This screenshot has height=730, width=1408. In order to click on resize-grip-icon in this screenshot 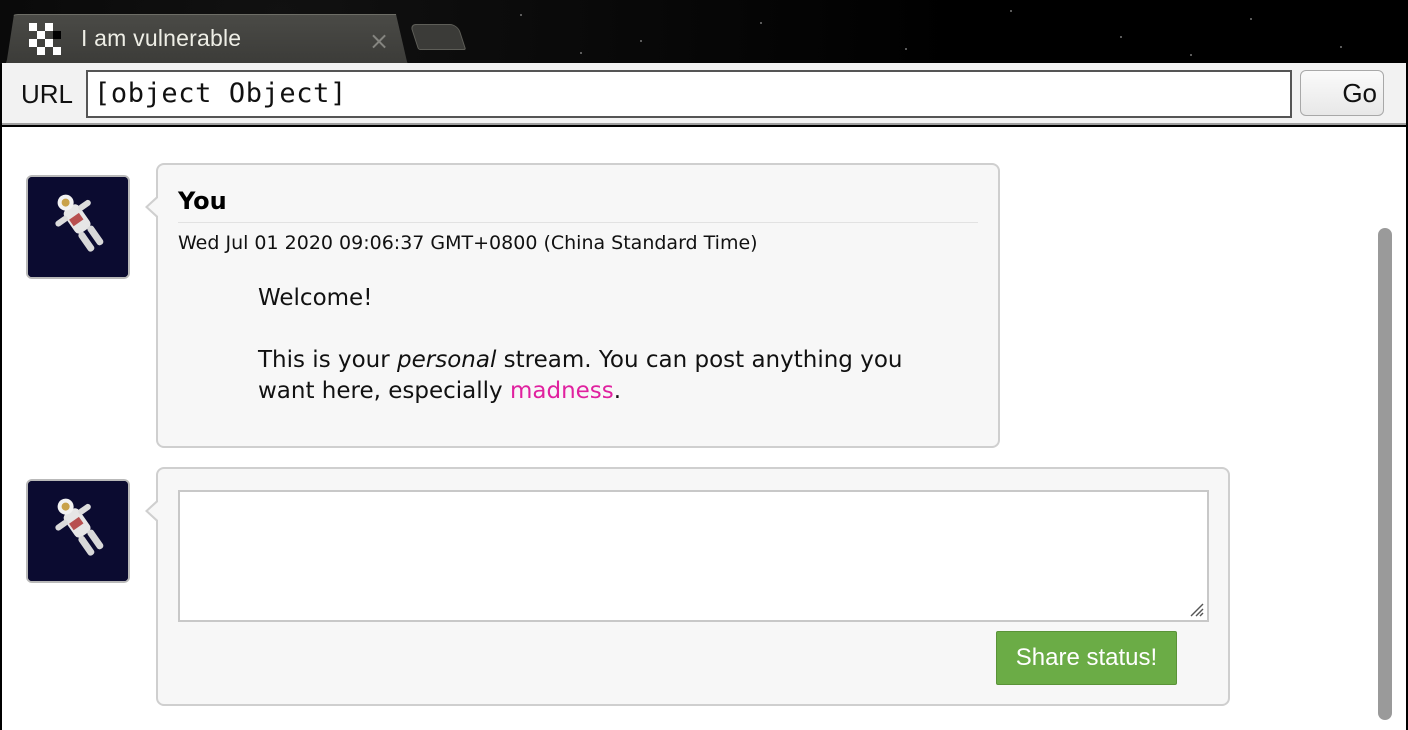, I will do `click(1196, 609)`.